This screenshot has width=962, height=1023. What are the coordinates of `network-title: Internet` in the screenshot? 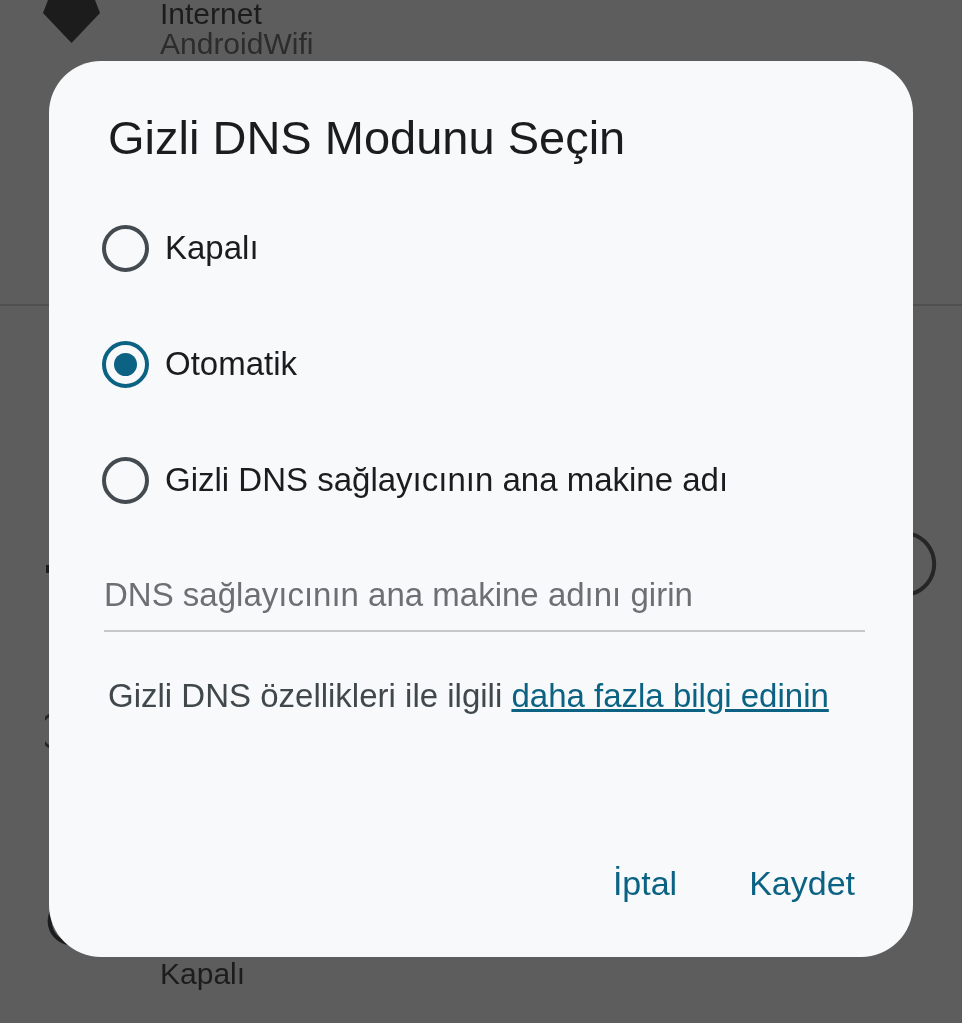 It's located at (211, 14).